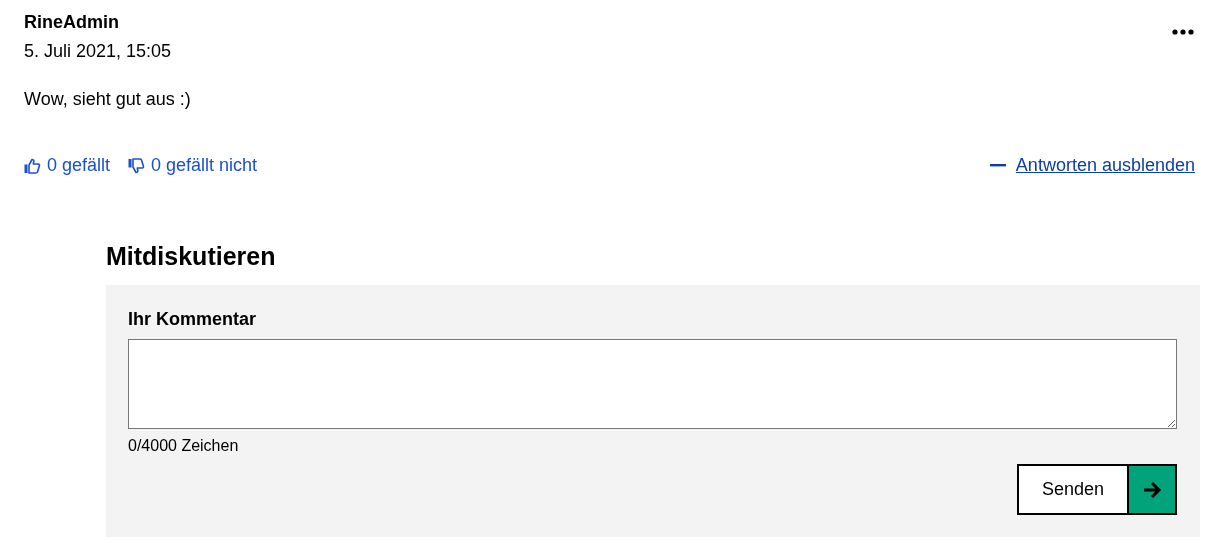 Image resolution: width=1230 pixels, height=556 pixels. Describe the element at coordinates (193, 165) in the screenshot. I see `dislike-button: 0 gefällt nicht` at that location.